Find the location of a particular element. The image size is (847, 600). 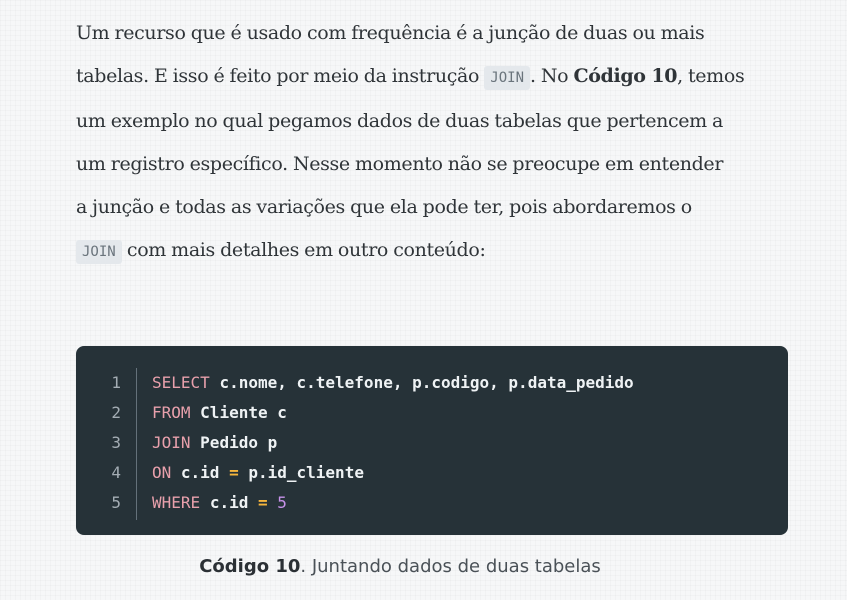

paragraph-text: com mais detalhes em outro conteúdo: is located at coordinates (306, 250).